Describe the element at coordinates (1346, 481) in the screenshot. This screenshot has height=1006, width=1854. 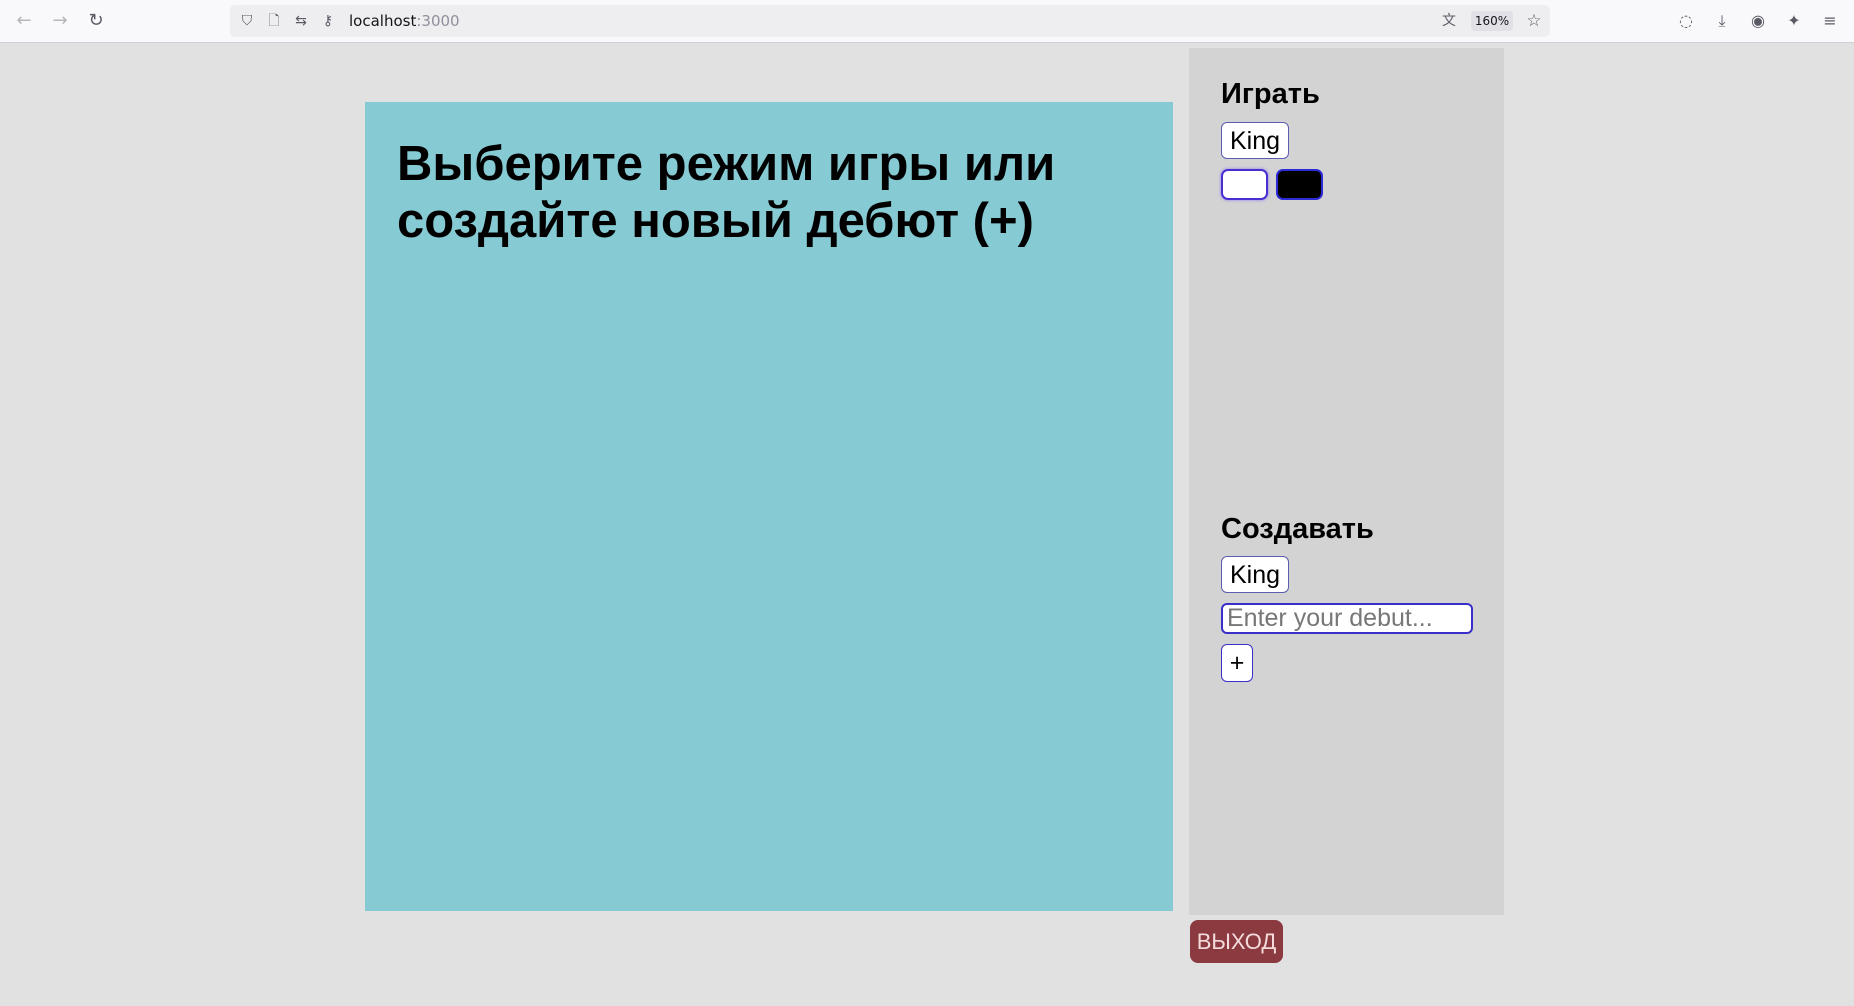
I see `side-panel: Играть King Создавать King +` at that location.